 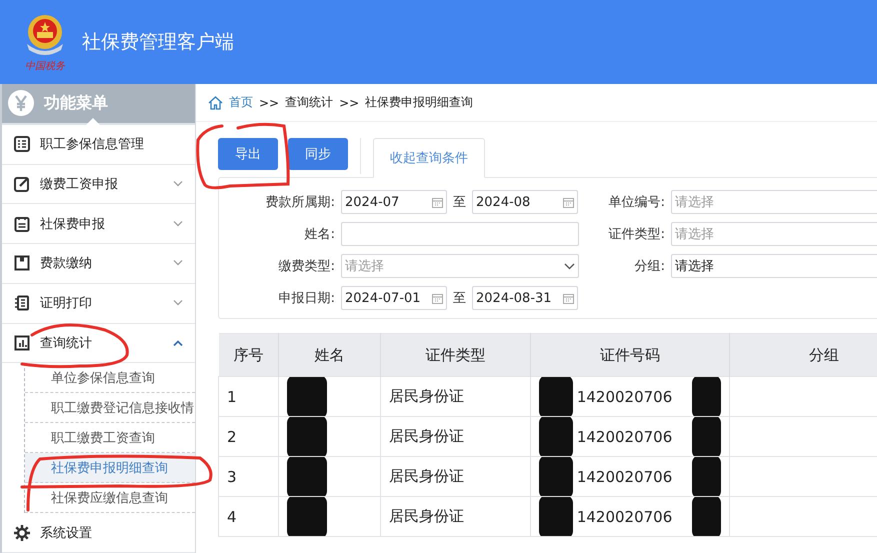 I want to click on table-cell: 1, so click(x=248, y=396).